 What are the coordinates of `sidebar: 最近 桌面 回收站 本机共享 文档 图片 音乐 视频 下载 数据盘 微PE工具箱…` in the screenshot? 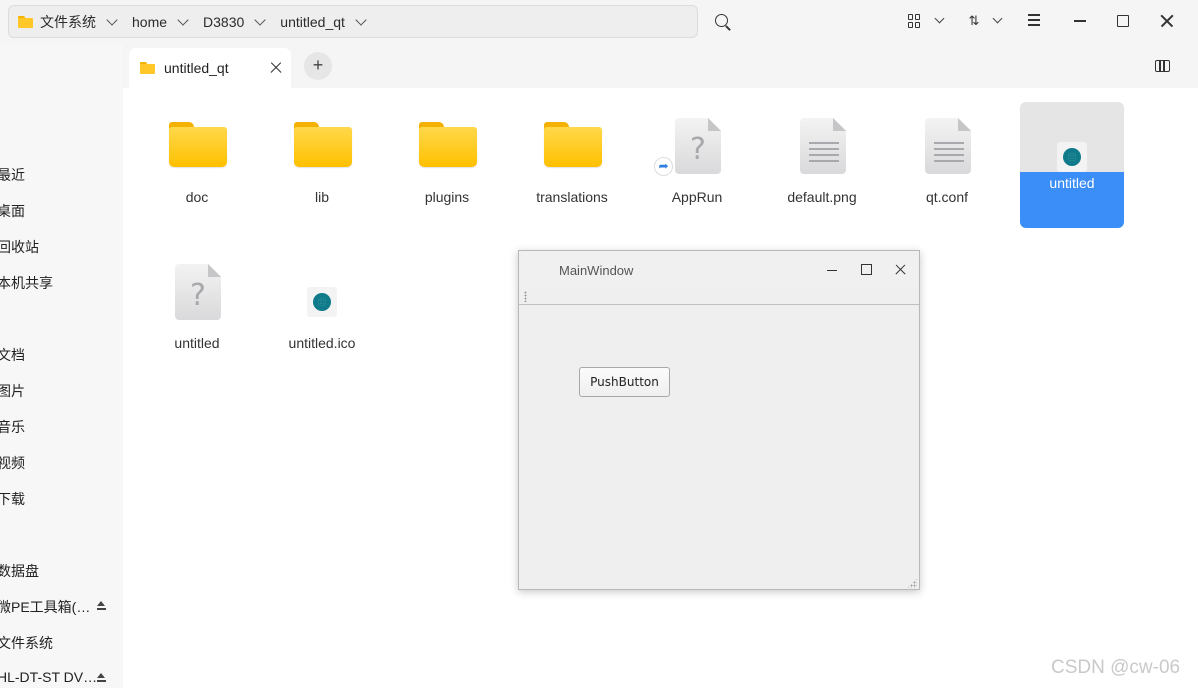 It's located at (61, 366).